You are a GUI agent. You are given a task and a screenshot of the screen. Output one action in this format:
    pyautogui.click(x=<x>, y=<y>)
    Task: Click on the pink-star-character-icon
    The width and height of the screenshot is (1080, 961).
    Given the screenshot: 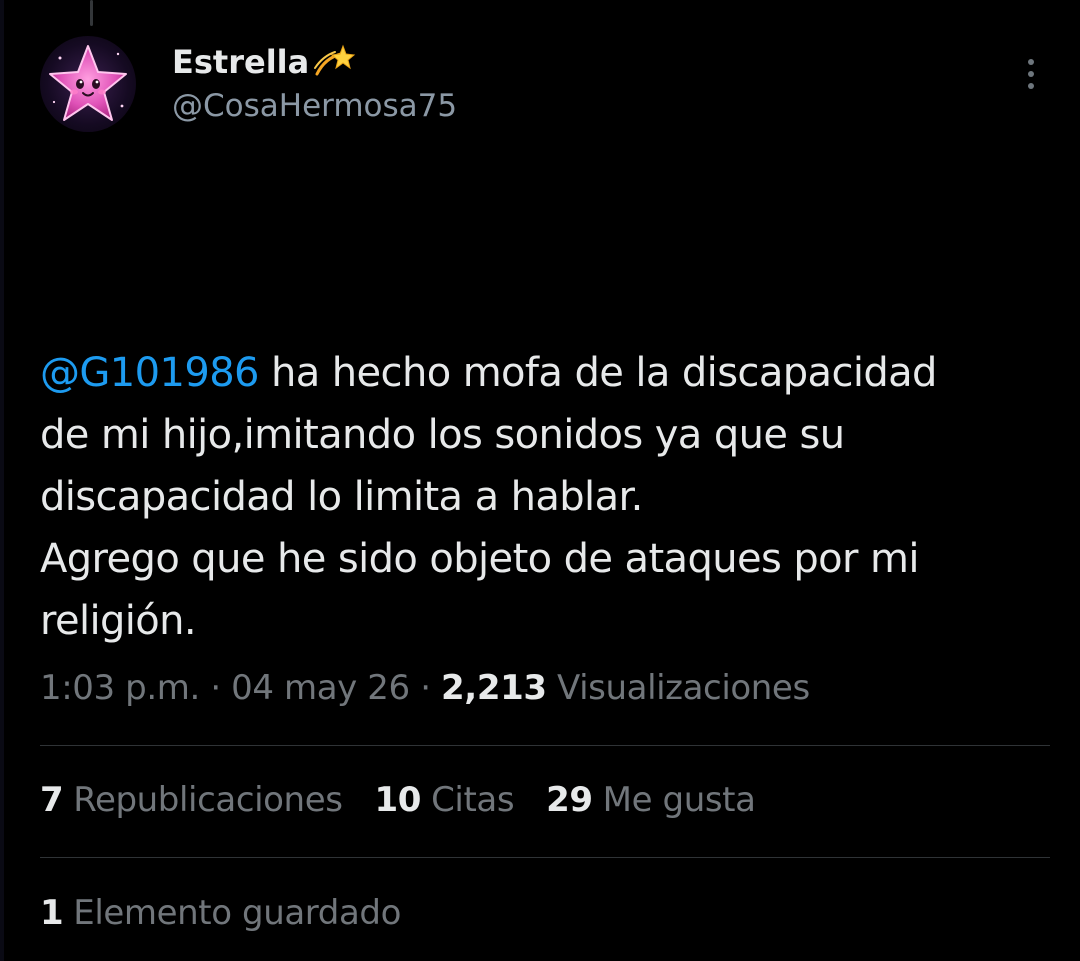 What is the action you would take?
    pyautogui.click(x=88, y=83)
    